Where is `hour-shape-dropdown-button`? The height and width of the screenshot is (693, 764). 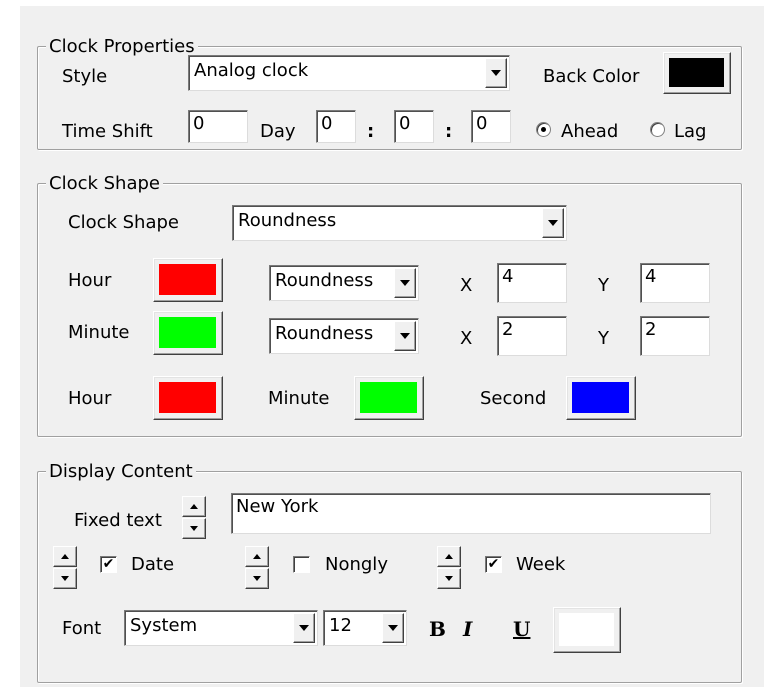
hour-shape-dropdown-button is located at coordinates (405, 283).